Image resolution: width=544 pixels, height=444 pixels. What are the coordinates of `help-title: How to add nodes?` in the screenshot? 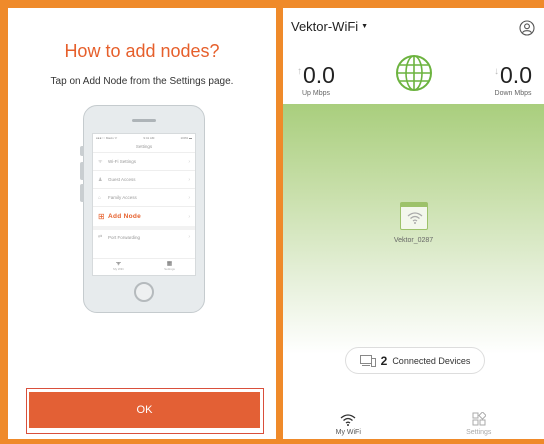 It's located at (142, 51).